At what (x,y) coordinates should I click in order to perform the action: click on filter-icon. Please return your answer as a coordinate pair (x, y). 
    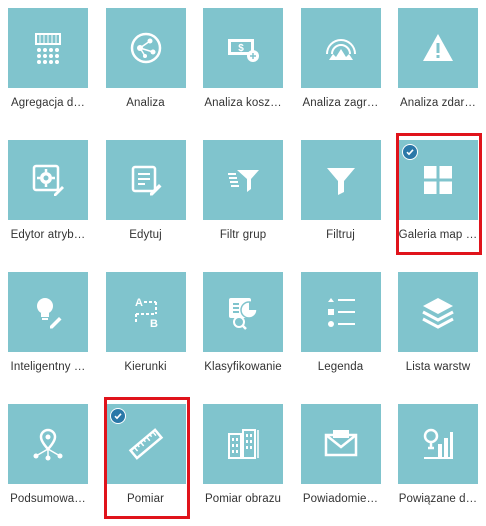
    Looking at the image, I should click on (341, 180).